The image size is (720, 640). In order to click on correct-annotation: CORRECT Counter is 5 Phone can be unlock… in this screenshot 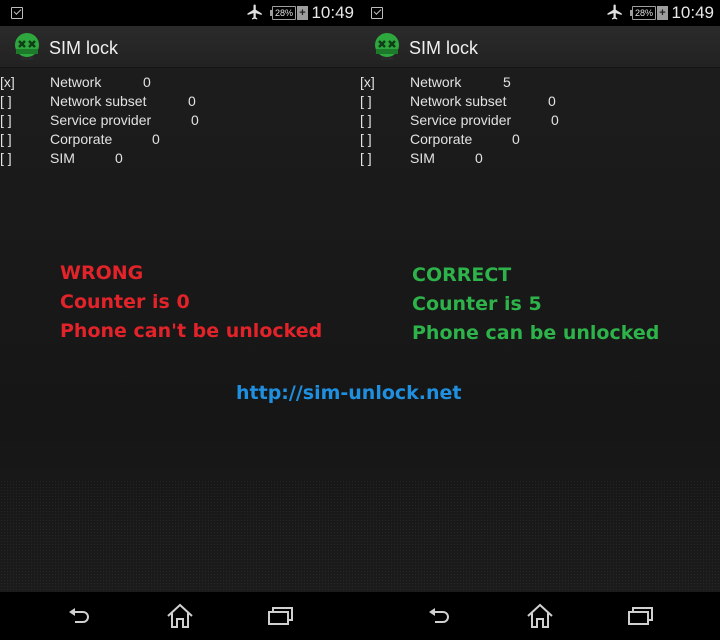, I will do `click(535, 304)`.